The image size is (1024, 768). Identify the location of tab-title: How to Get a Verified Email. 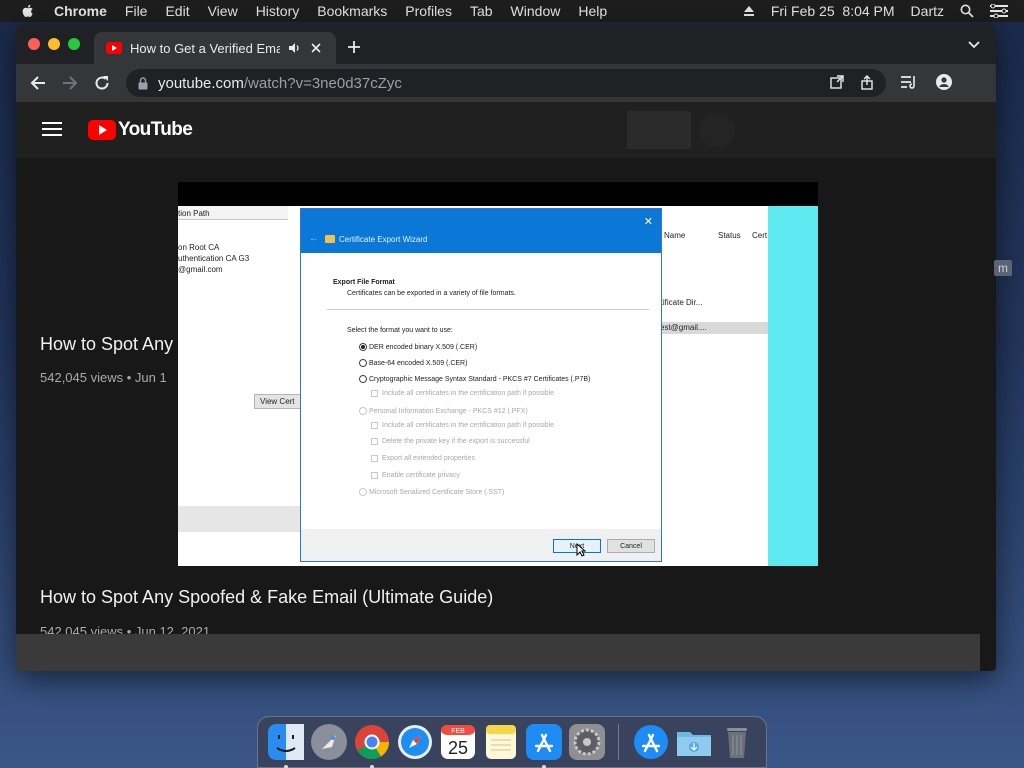
(205, 48).